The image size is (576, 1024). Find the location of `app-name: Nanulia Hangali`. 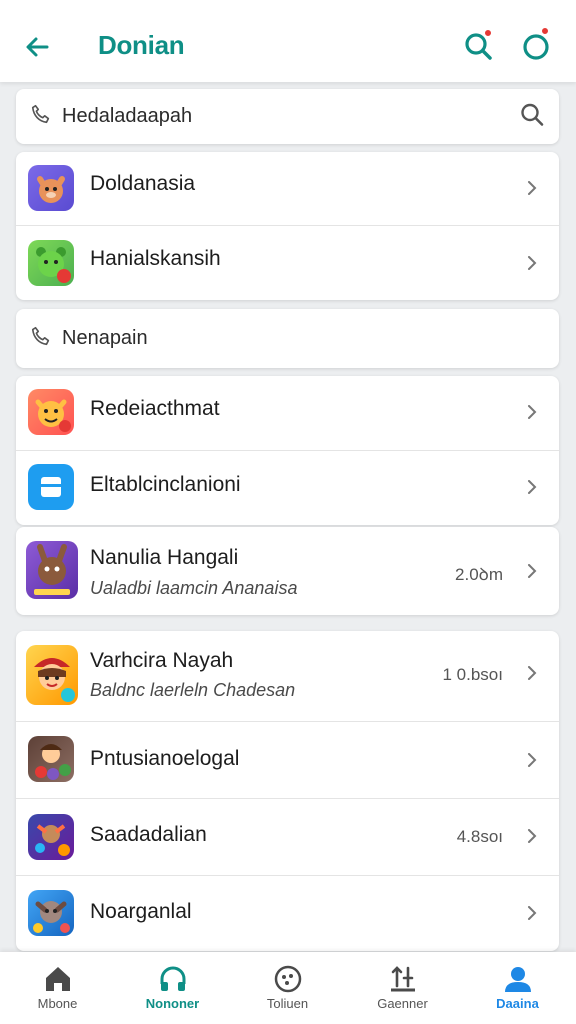

app-name: Nanulia Hangali is located at coordinates (164, 557).